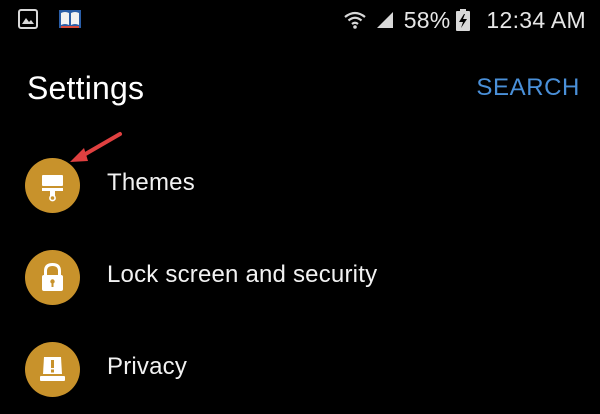  I want to click on gallery-icon, so click(28, 19).